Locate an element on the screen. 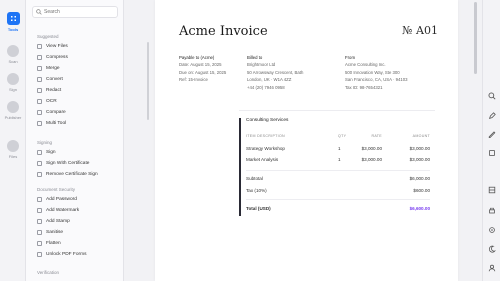  tool-label: Sanitise is located at coordinates (55, 232).